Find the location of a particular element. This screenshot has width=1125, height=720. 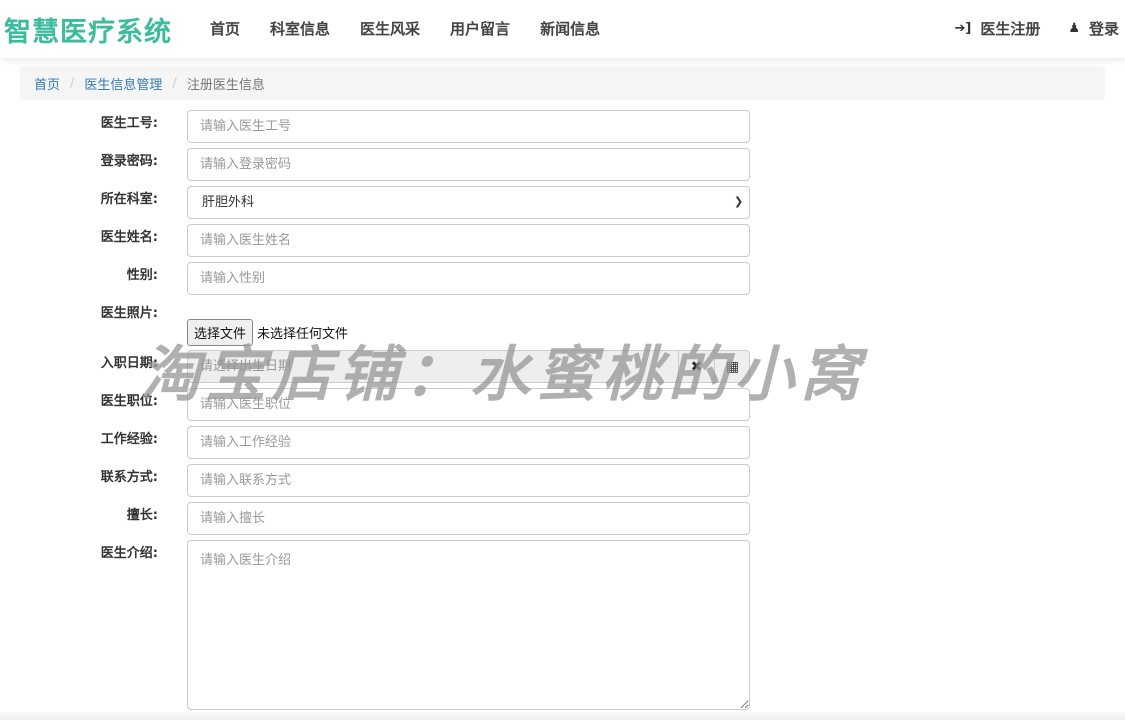

password-label: 登录密码: is located at coordinates (129, 161).